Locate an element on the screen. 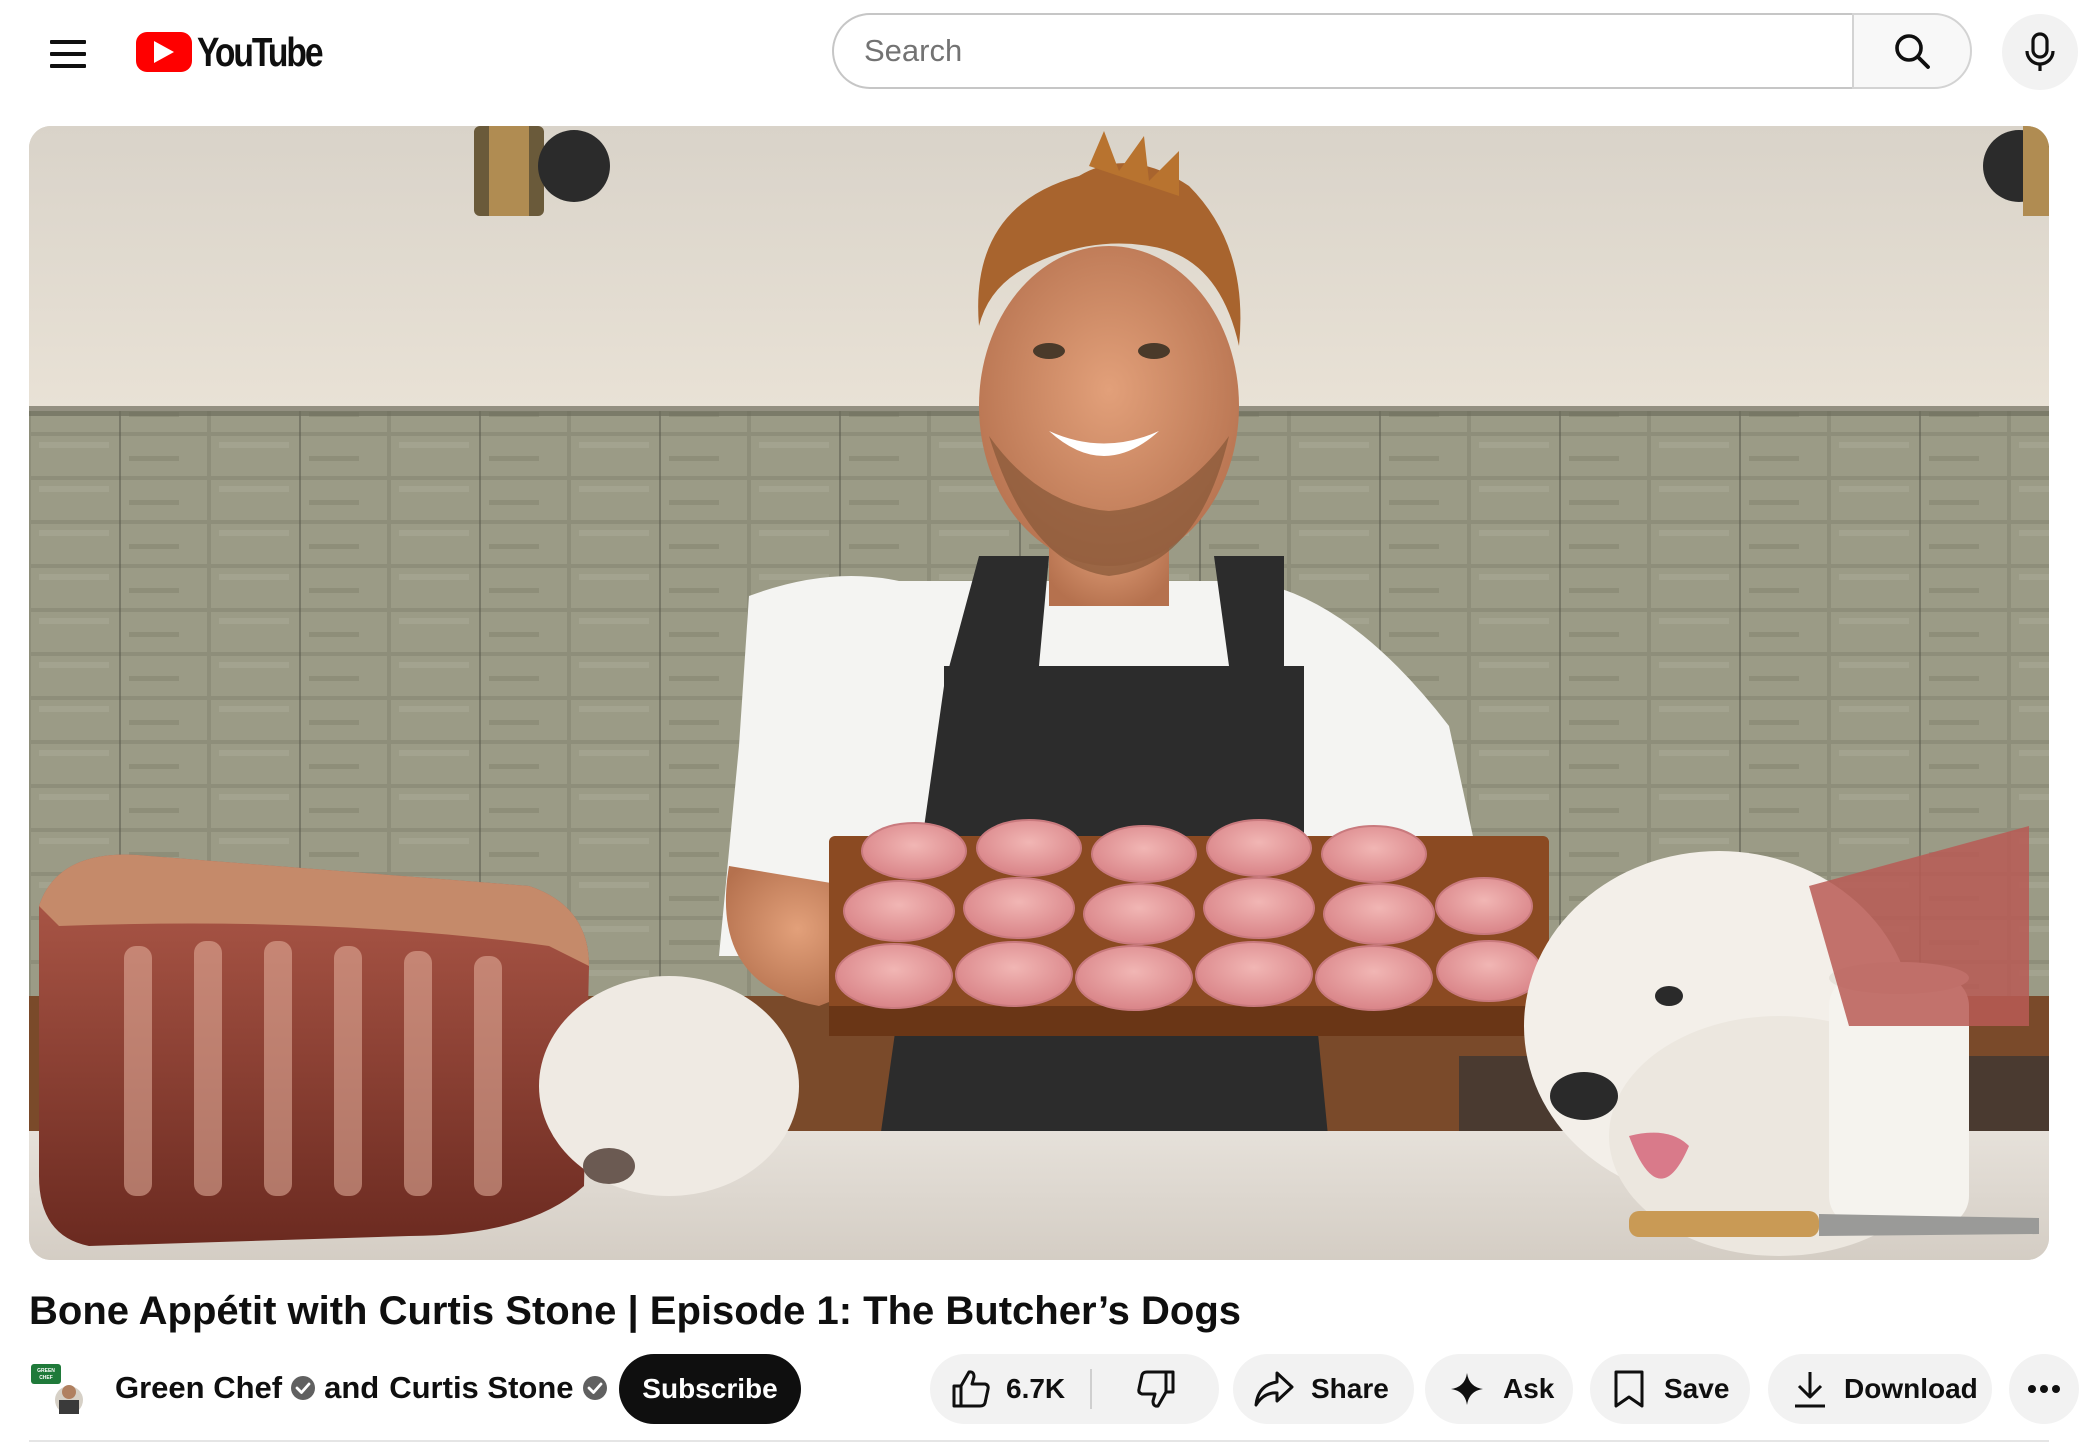  more-actions-button is located at coordinates (2044, 1389).